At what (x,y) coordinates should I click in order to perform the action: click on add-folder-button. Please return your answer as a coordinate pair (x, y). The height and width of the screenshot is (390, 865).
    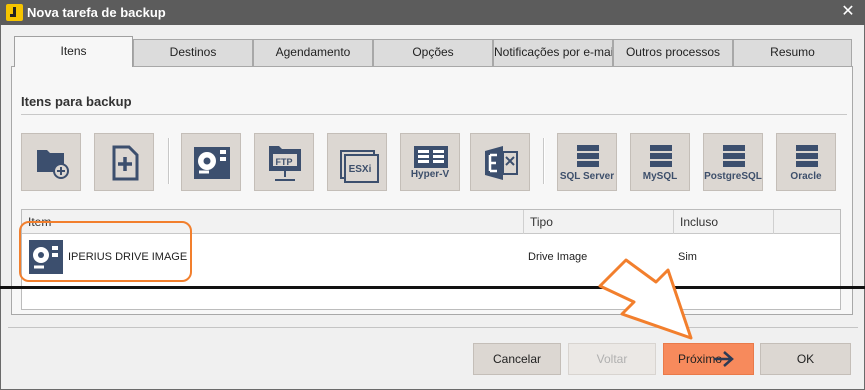
    Looking at the image, I should click on (51, 162).